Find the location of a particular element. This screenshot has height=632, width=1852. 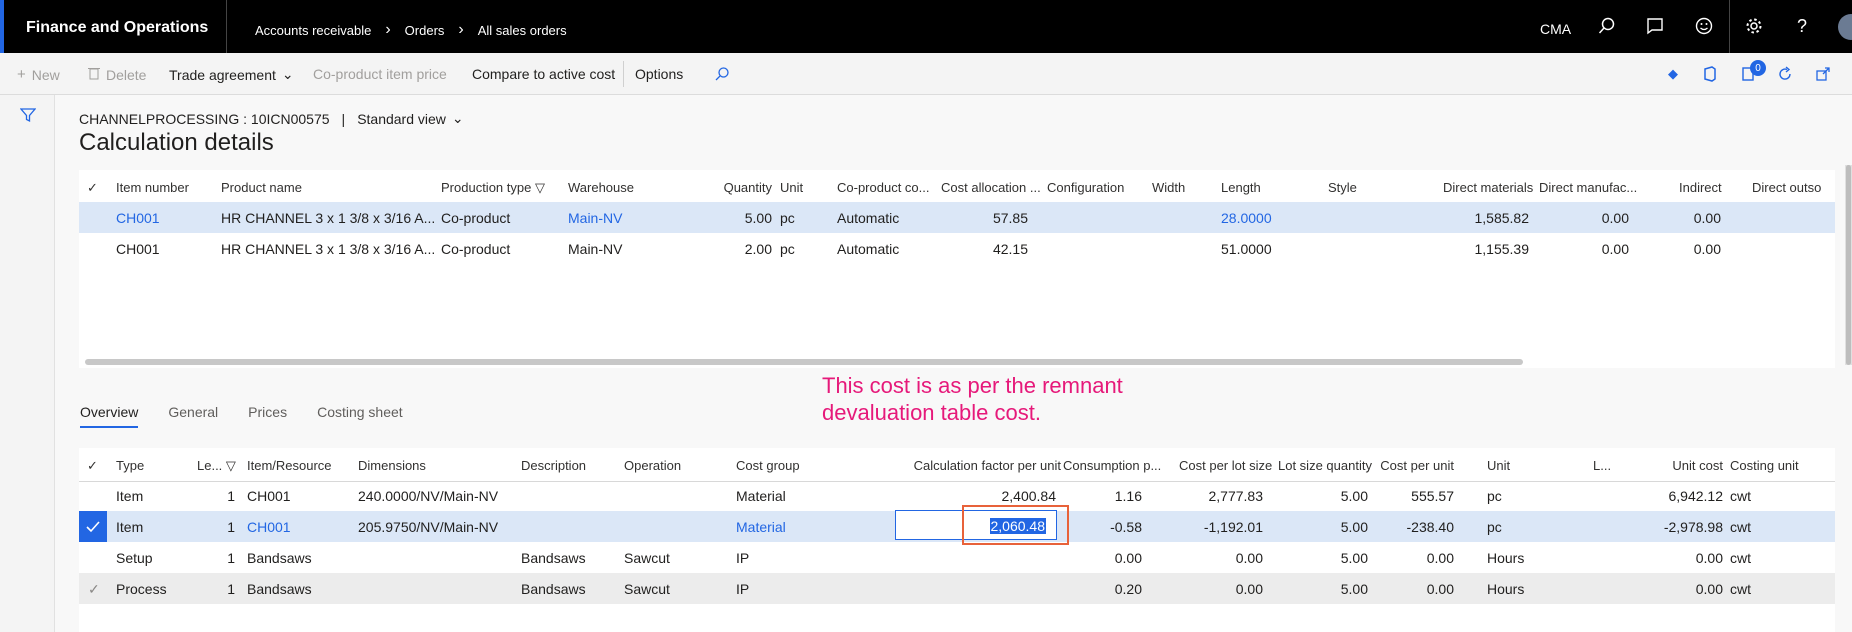

column-header: Width is located at coordinates (1168, 187).